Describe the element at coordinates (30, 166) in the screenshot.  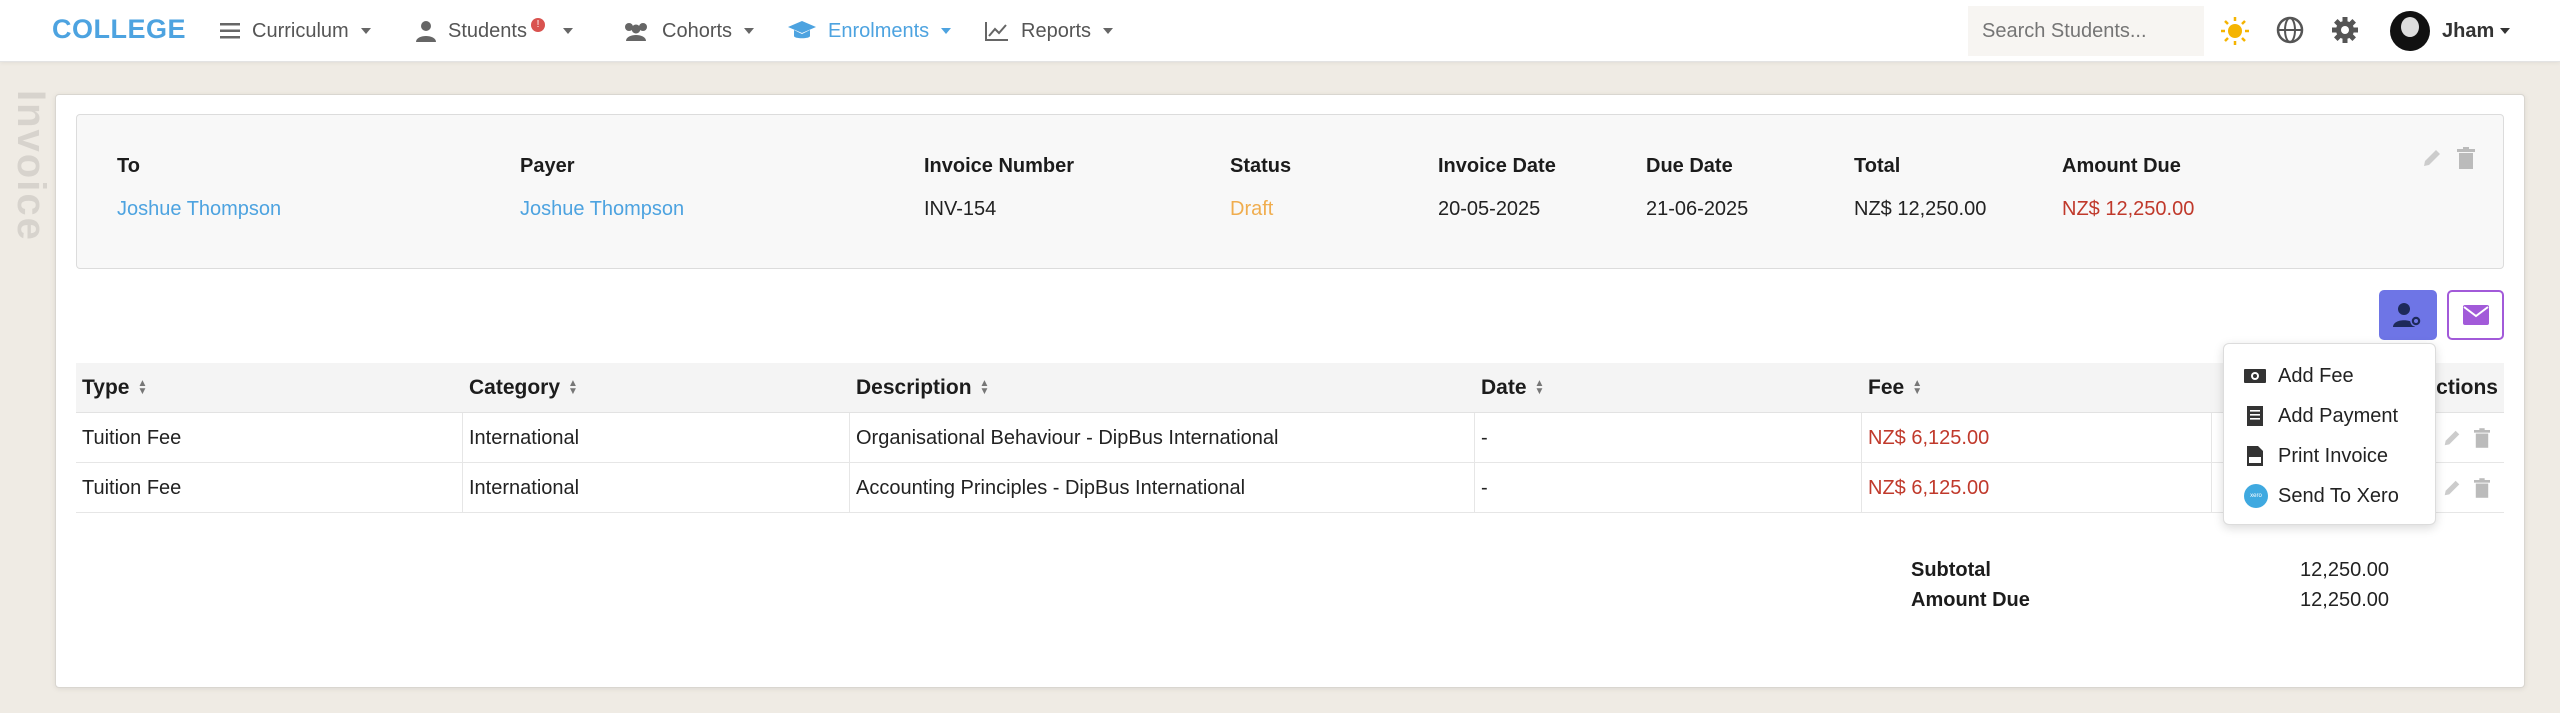
I see `page-side-title: Invoice` at that location.